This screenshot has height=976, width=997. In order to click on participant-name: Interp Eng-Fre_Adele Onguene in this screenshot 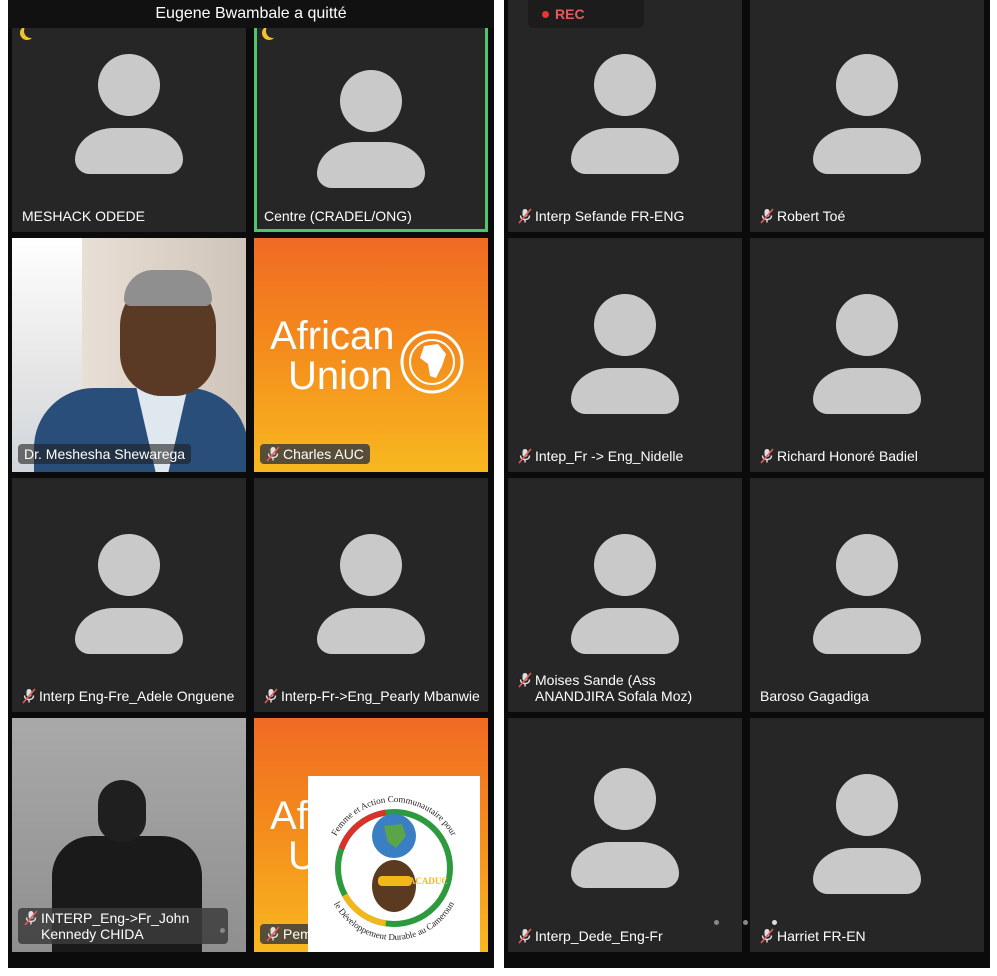, I will do `click(137, 696)`.